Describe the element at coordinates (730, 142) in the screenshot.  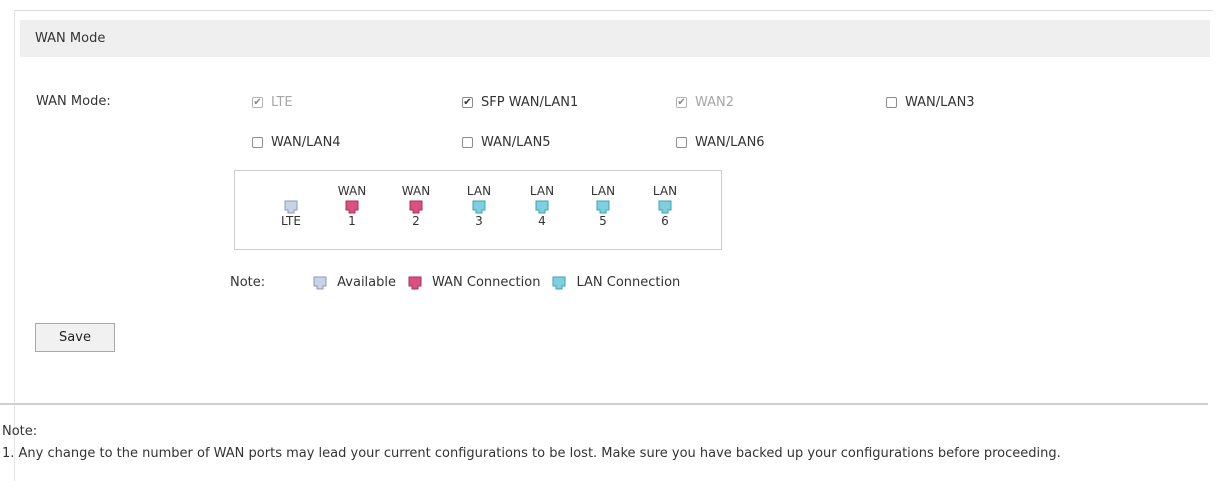
I see `checkbox-label: WAN/LAN6` at that location.